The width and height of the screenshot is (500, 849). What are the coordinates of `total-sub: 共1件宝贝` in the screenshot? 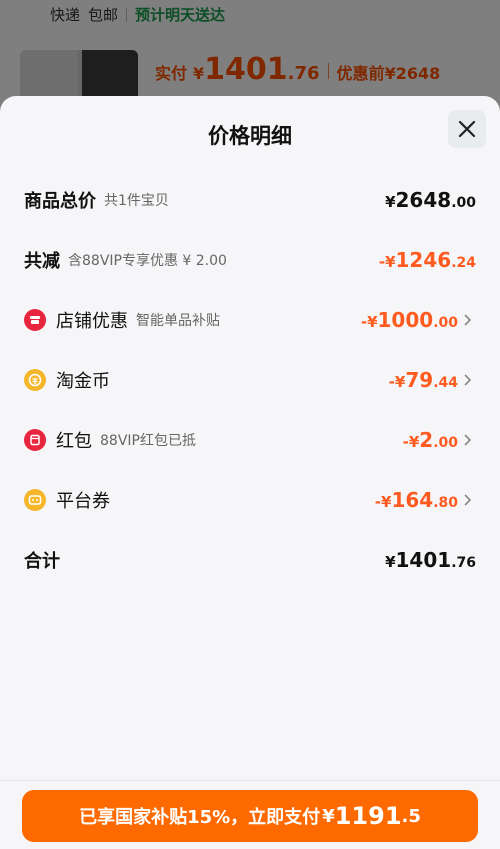 It's located at (136, 201).